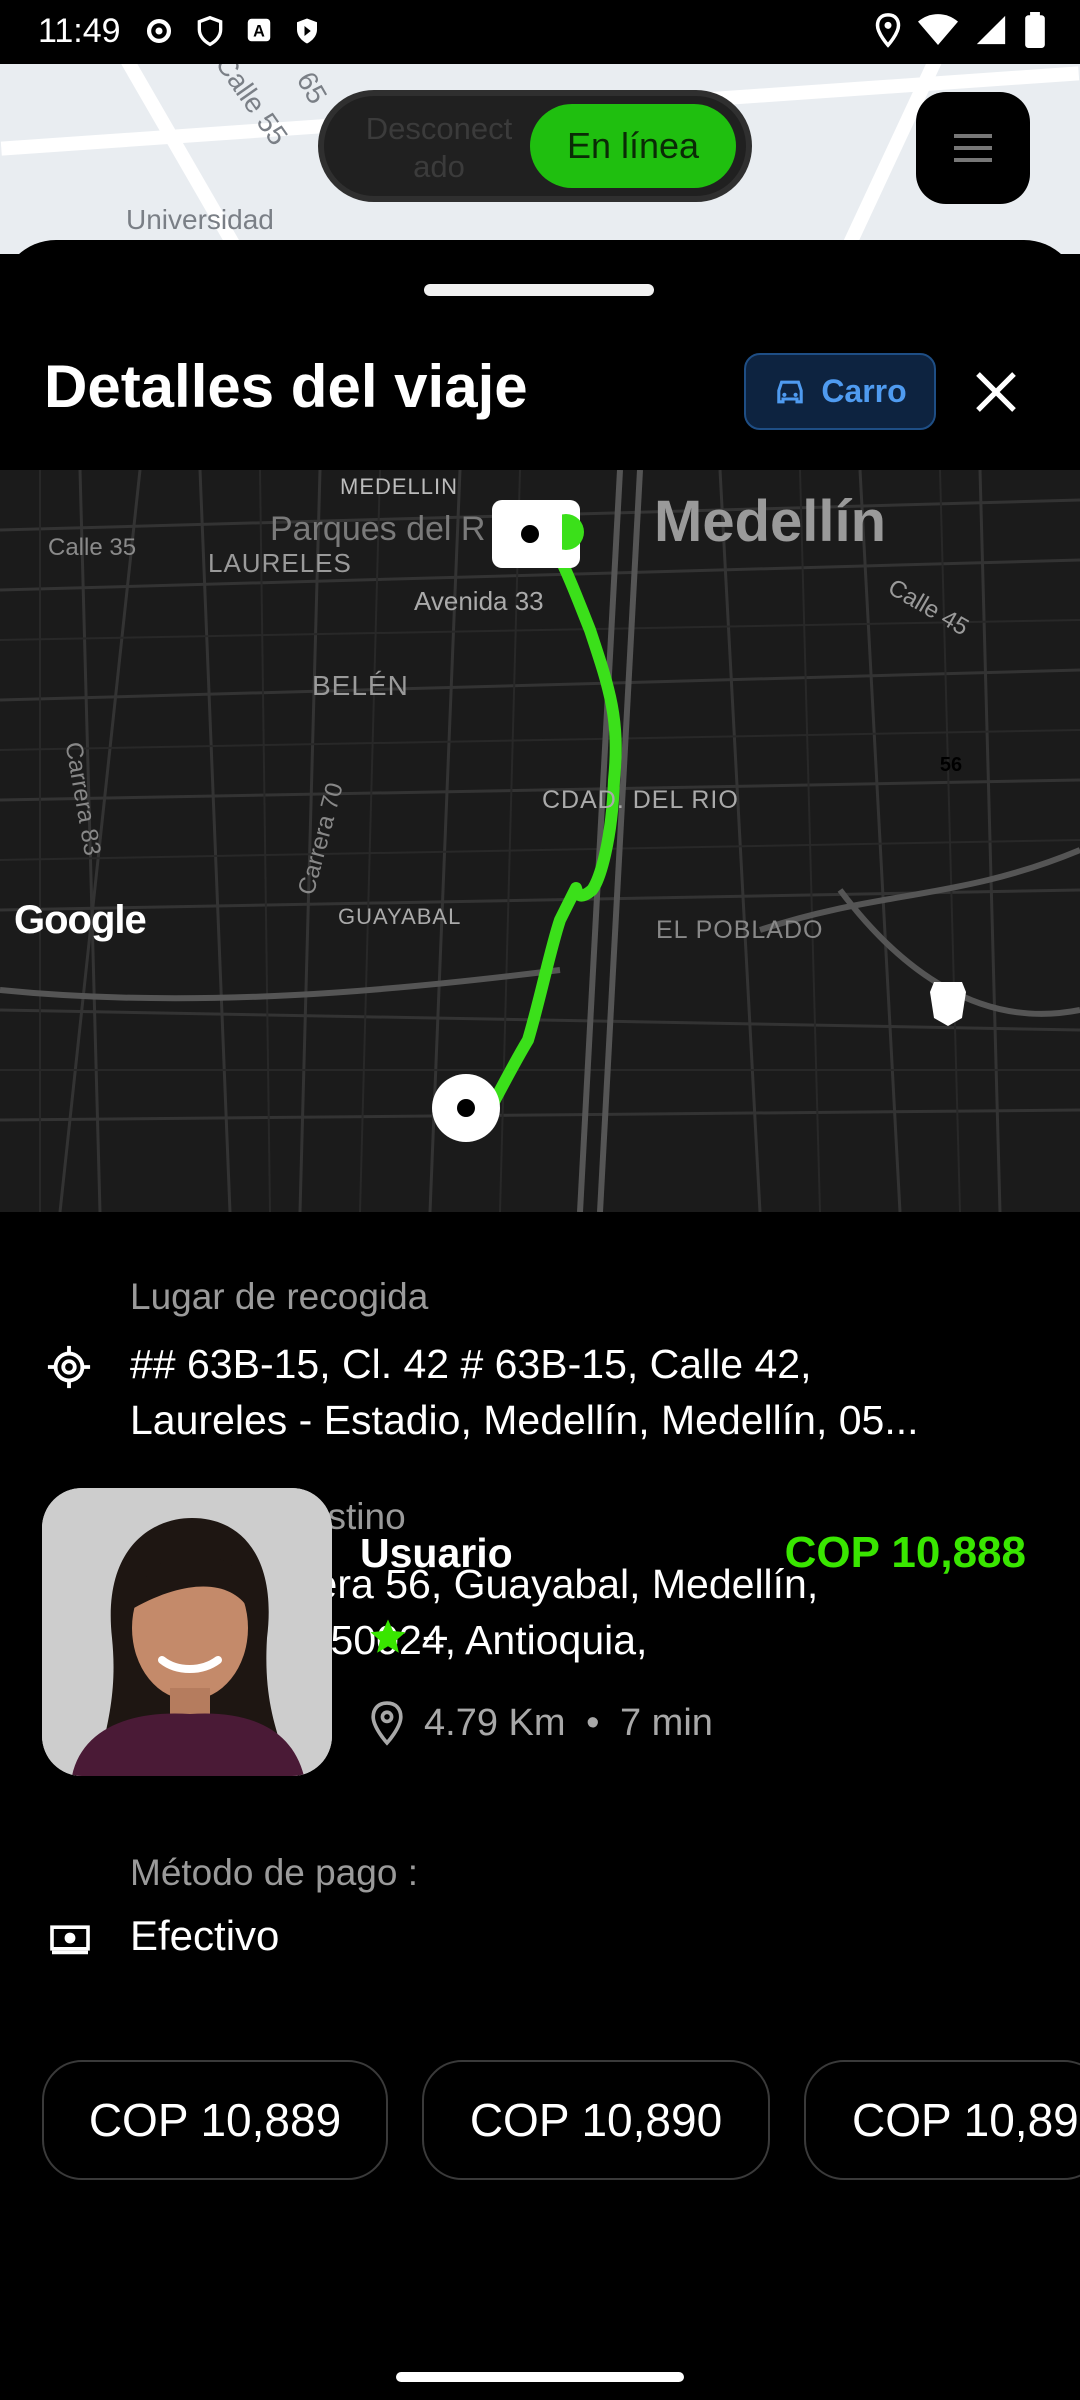 The height and width of the screenshot is (2400, 1080). What do you see at coordinates (996, 392) in the screenshot?
I see `close-icon` at bounding box center [996, 392].